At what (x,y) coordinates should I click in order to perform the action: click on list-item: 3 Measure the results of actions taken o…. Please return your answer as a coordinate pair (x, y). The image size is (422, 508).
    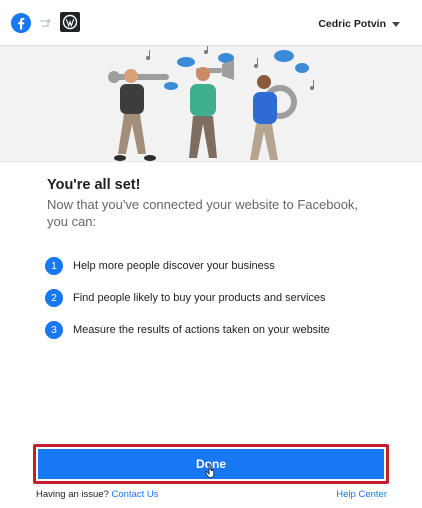
    Looking at the image, I should click on (187, 330).